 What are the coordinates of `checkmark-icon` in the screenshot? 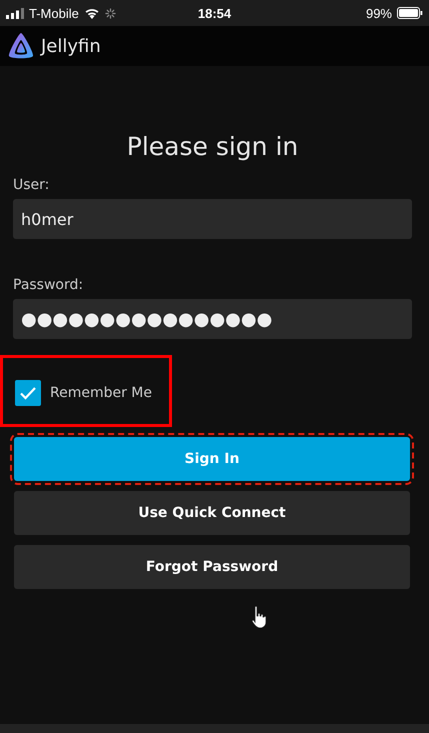 It's located at (28, 393).